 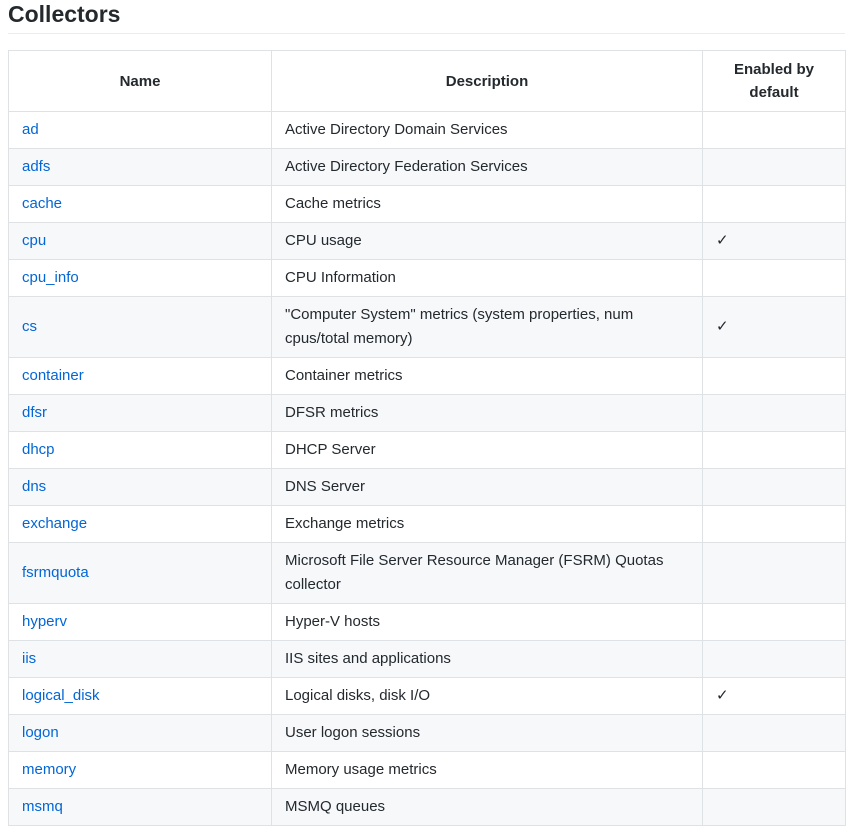 I want to click on table-row: cpu_info CPU Information, so click(x=427, y=278).